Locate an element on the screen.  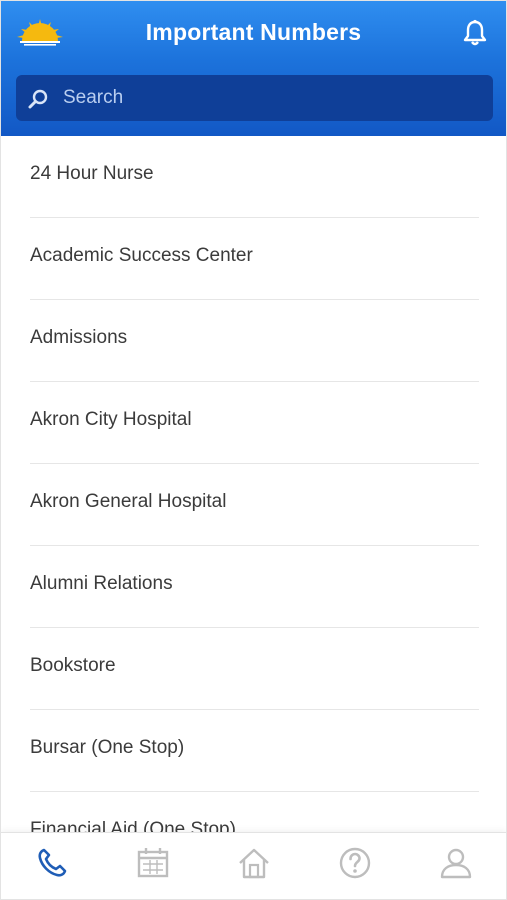
list-item-label: Akron General Hospital is located at coordinates (128, 501).